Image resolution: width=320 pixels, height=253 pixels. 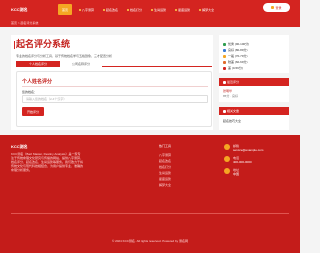 What do you see at coordinates (224, 82) in the screenshot?
I see `clock-icon` at bounding box center [224, 82].